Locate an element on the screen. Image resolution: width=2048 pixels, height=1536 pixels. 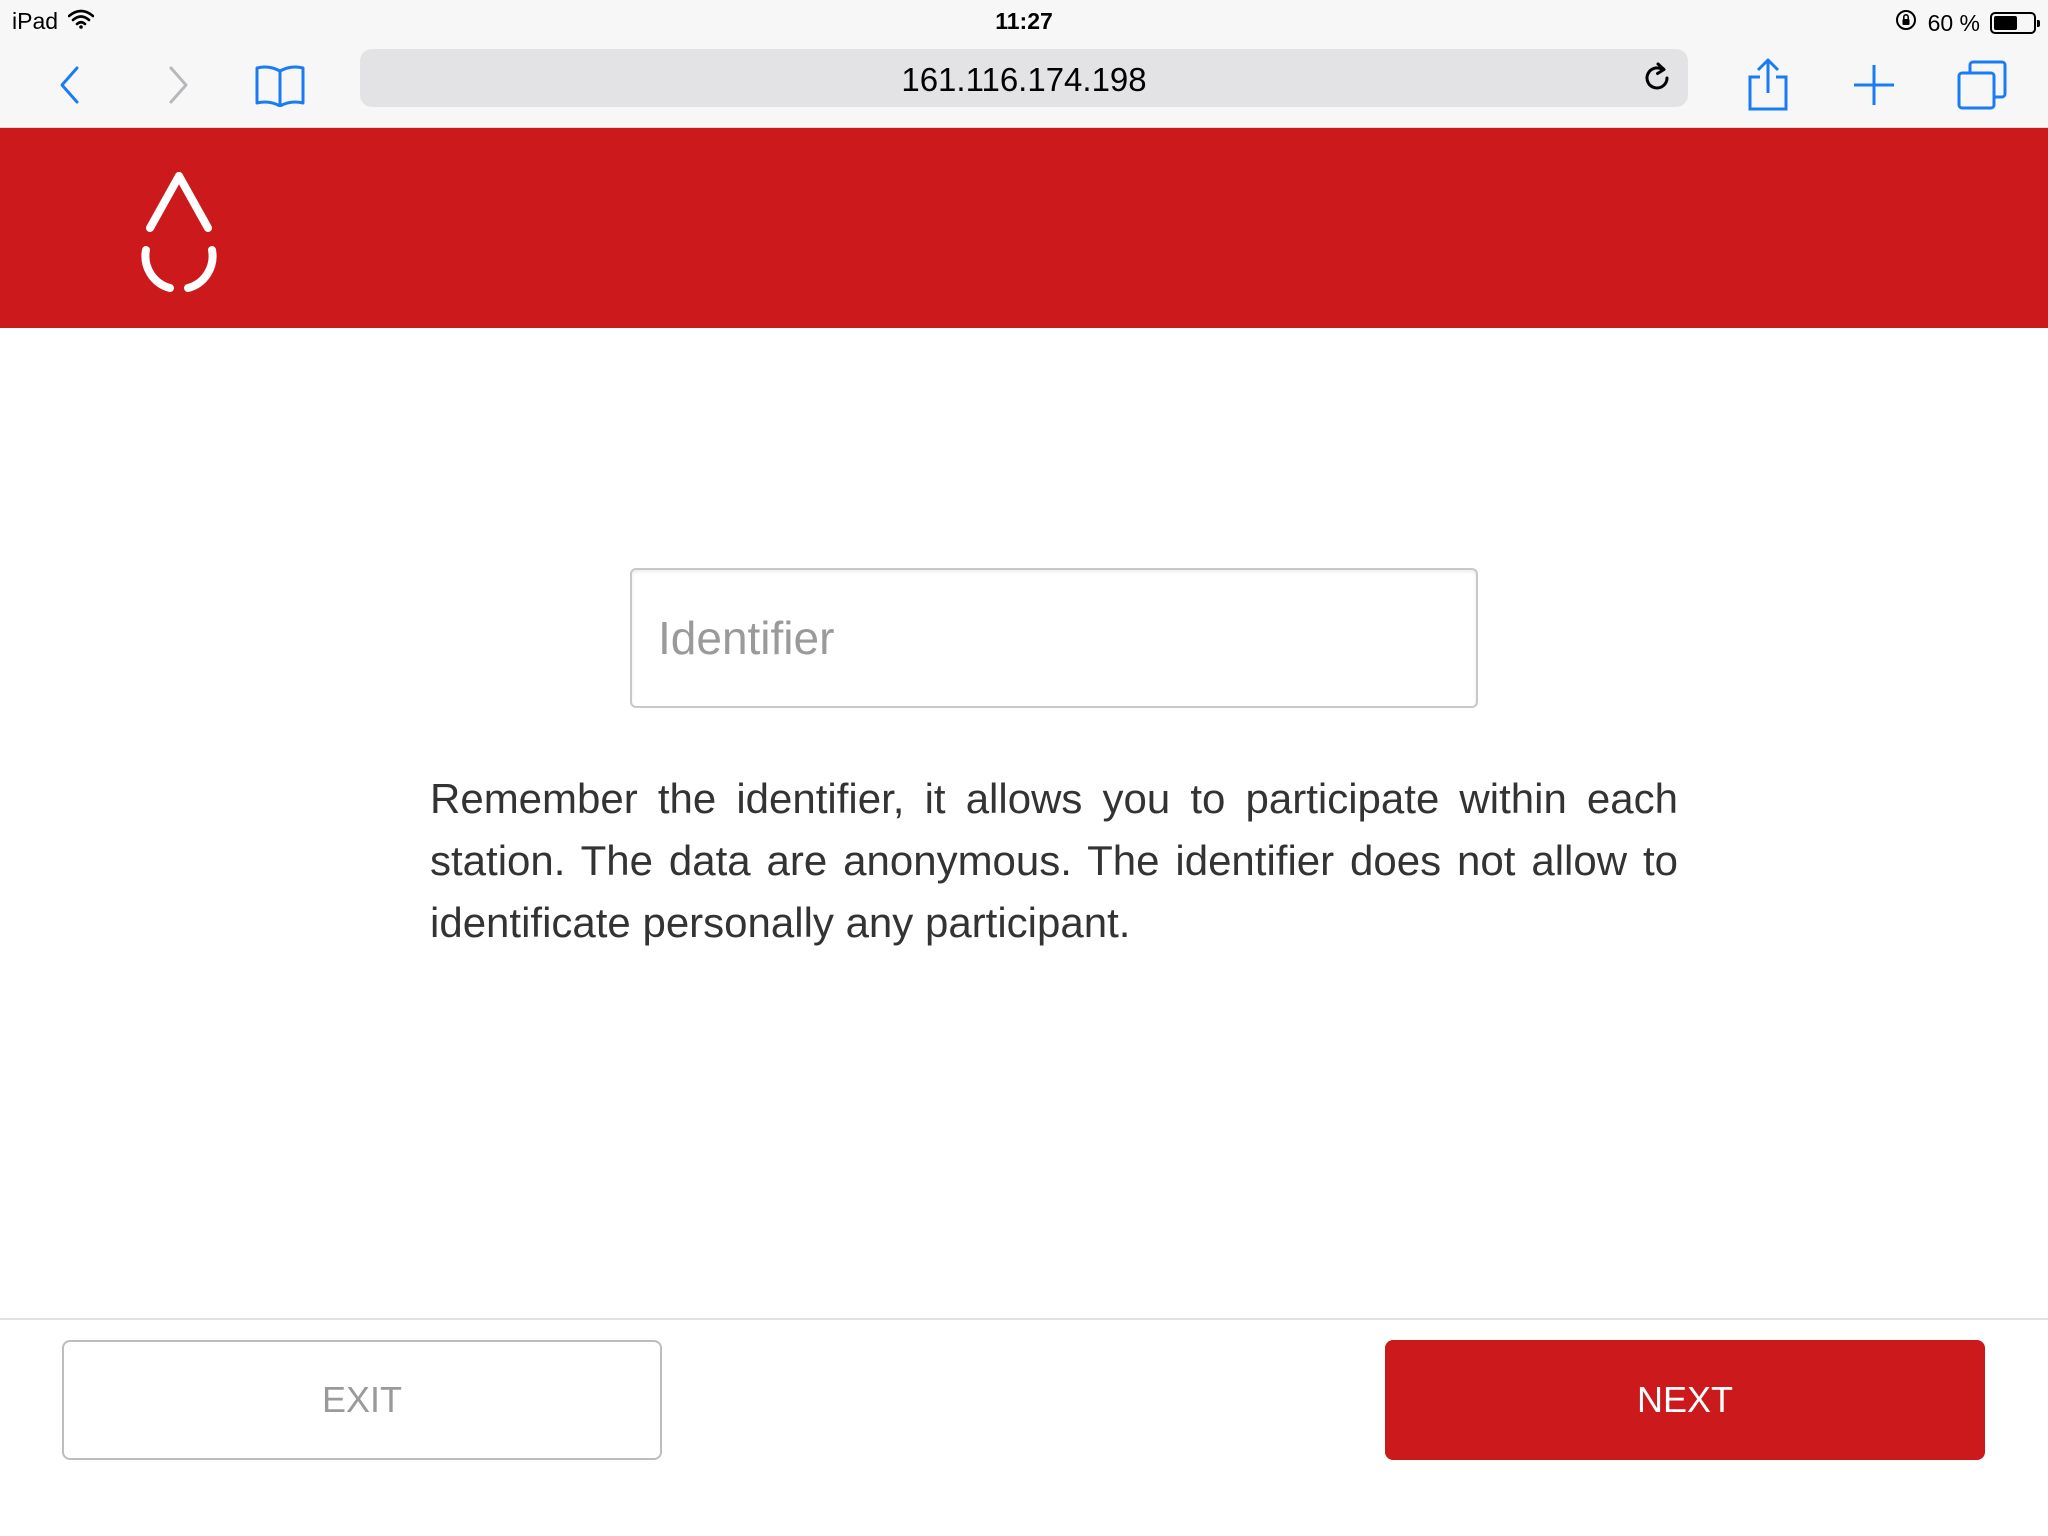
new-tab-button is located at coordinates (1874, 85).